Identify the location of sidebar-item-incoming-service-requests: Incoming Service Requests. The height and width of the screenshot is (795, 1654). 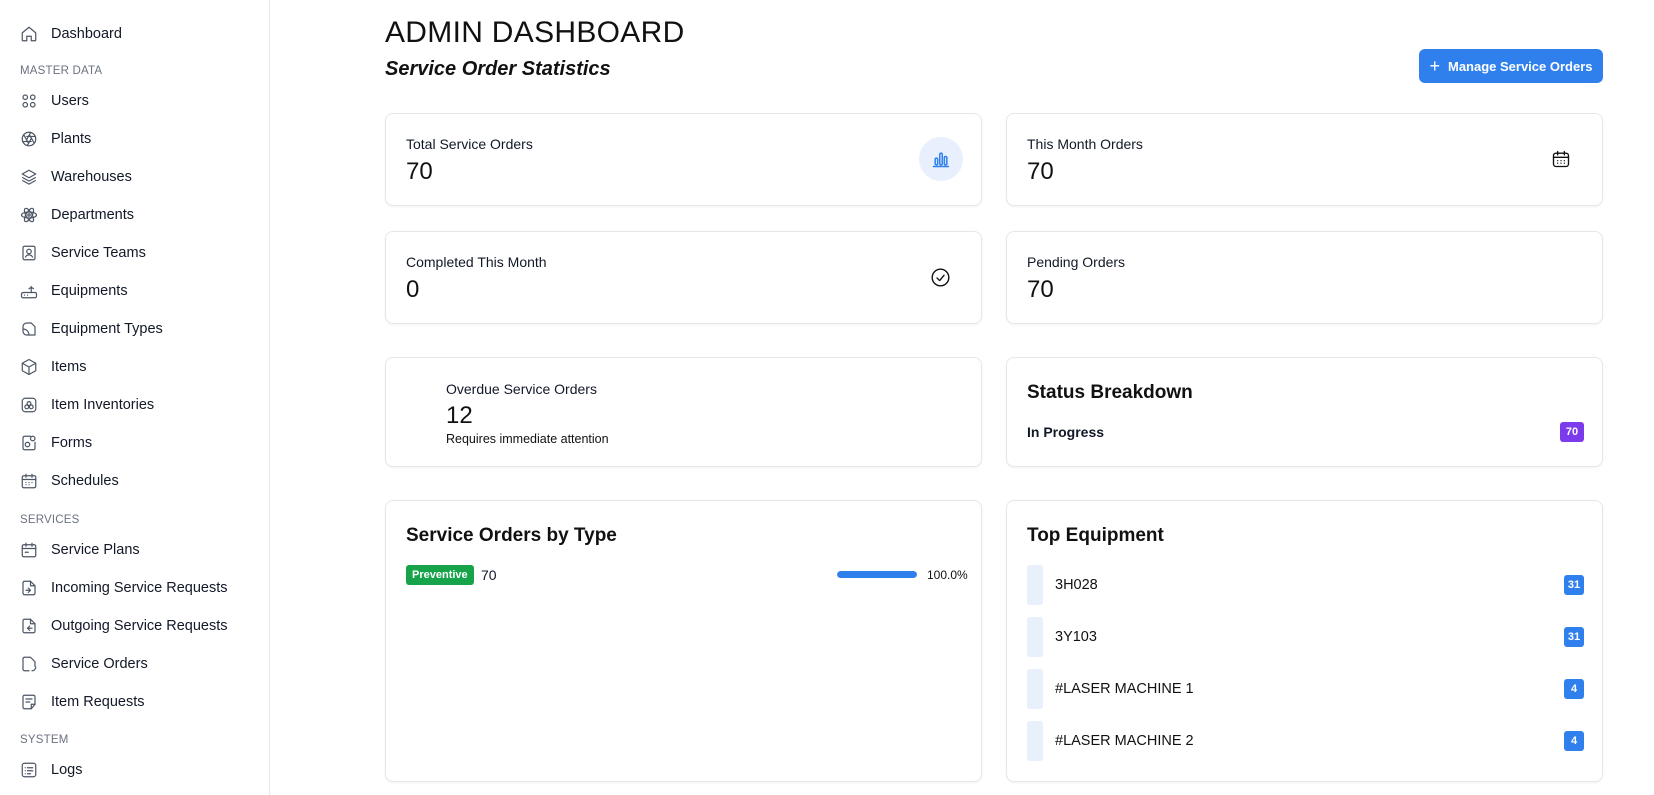
(124, 588).